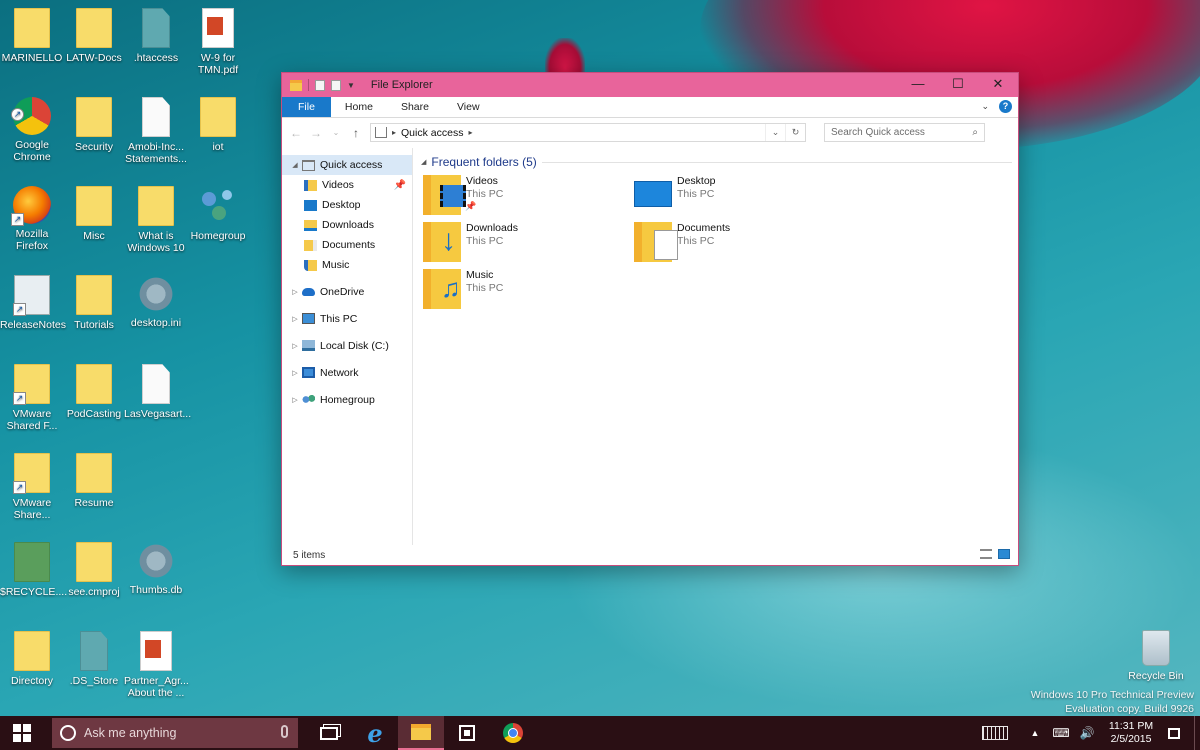 The height and width of the screenshot is (750, 1200). I want to click on properties-icon, so click(320, 85).